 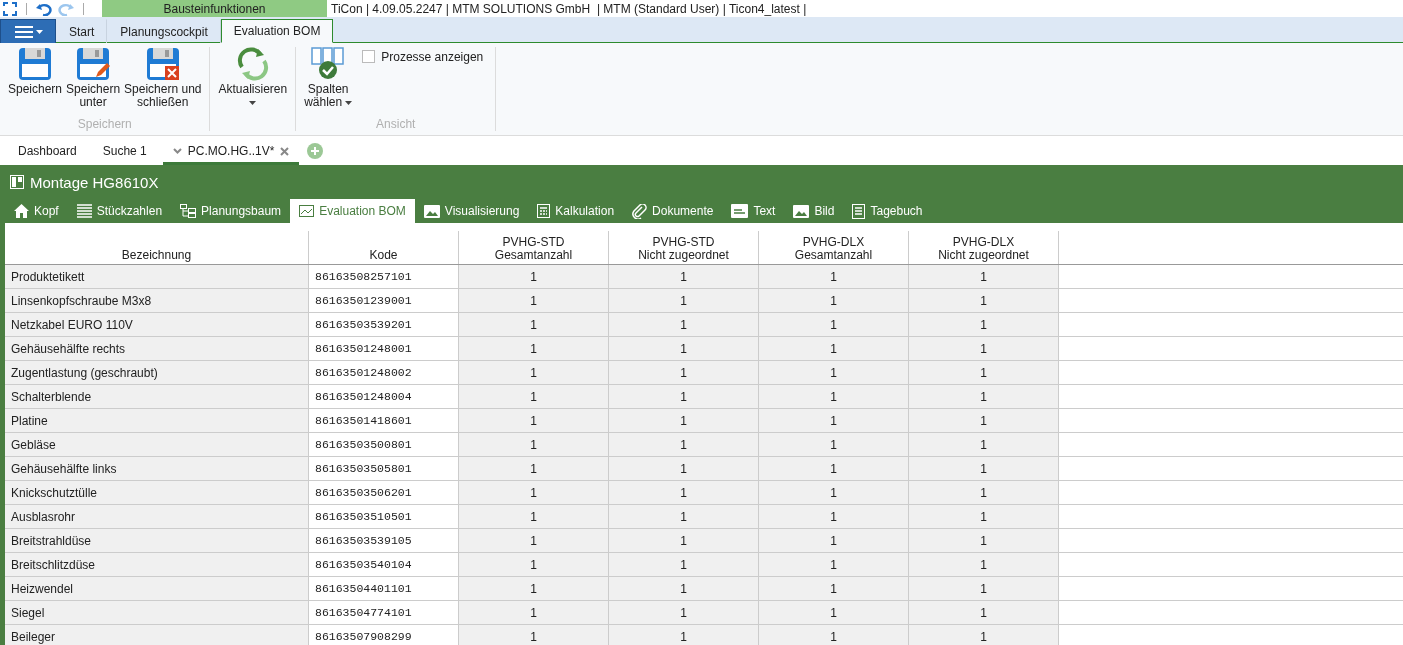 What do you see at coordinates (157, 396) in the screenshot?
I see `table-cell: Schalterblende` at bounding box center [157, 396].